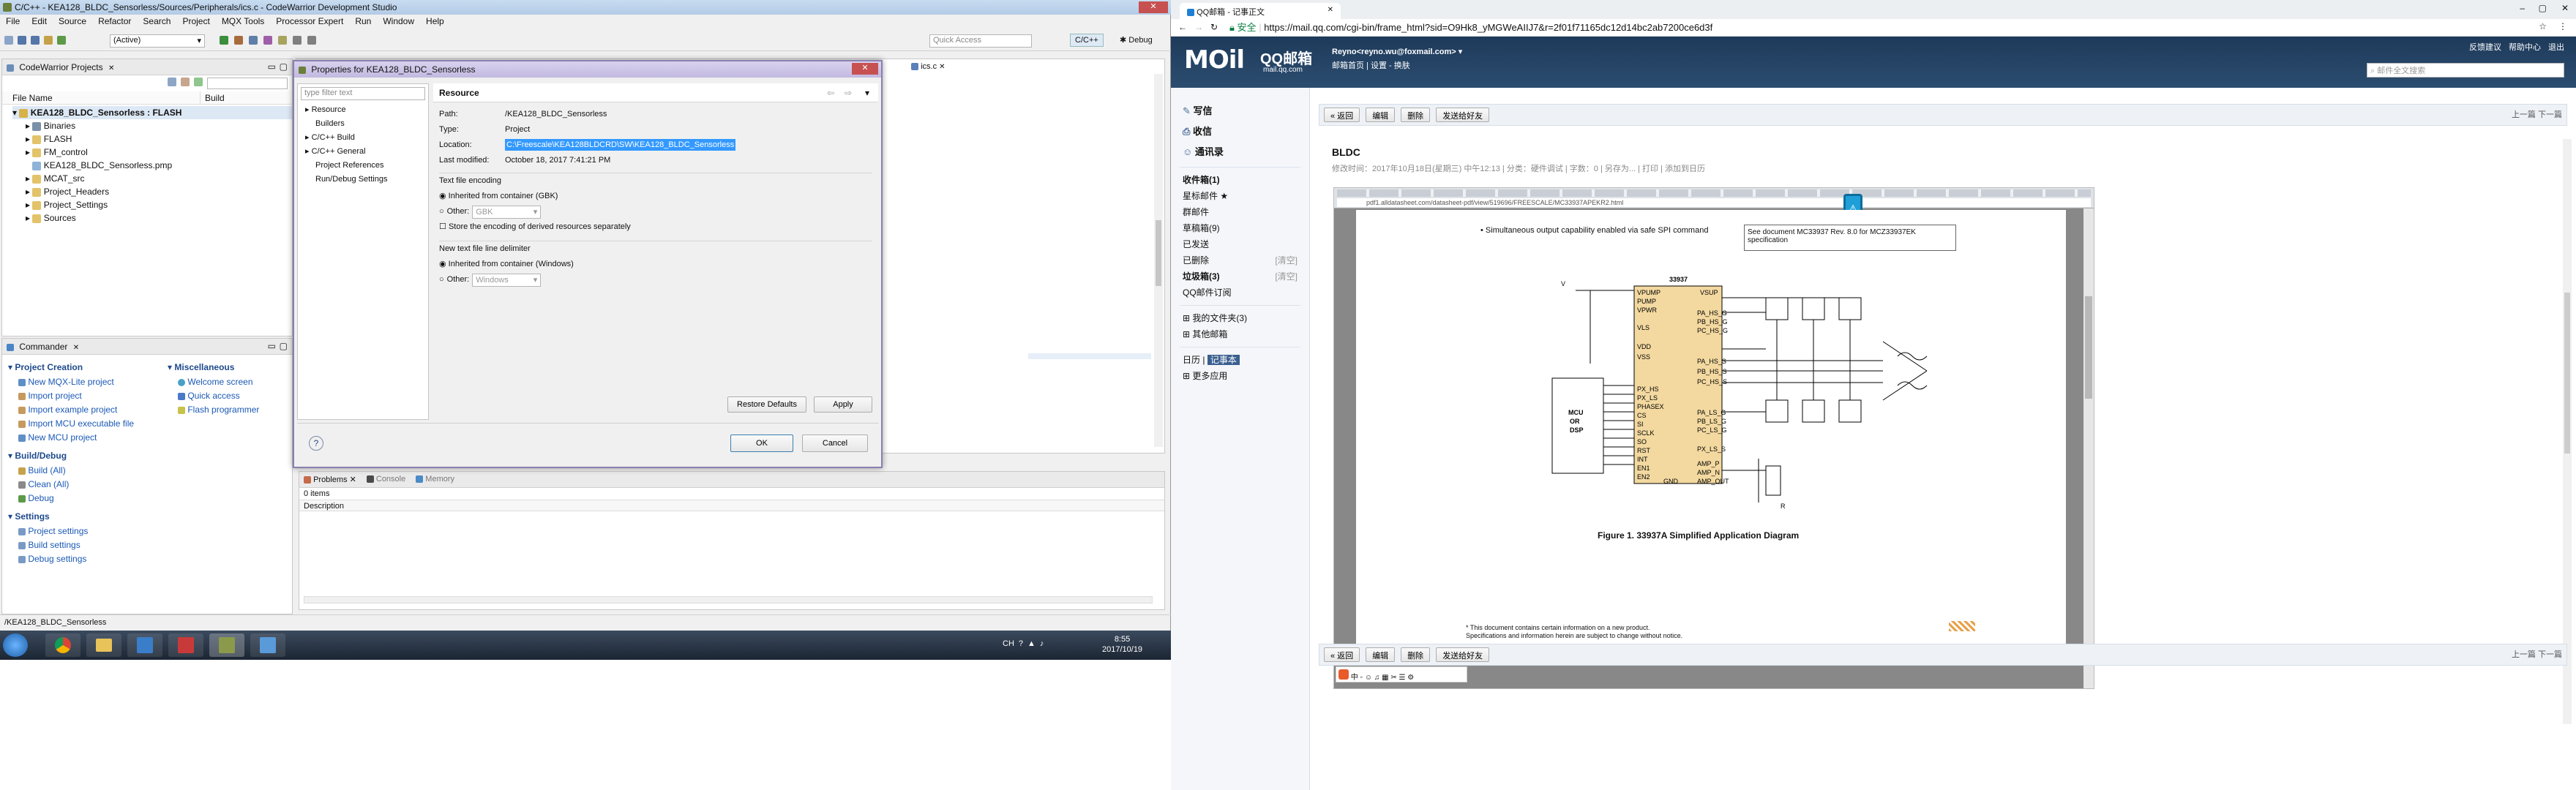 The height and width of the screenshot is (790, 2576). Describe the element at coordinates (1286, 260) in the screenshot. I see `clear-deleted-link: [清空]` at that location.